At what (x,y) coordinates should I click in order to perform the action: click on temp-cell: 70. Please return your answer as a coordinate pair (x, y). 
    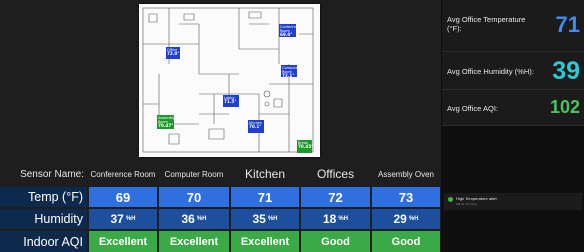
    Looking at the image, I should click on (194, 197).